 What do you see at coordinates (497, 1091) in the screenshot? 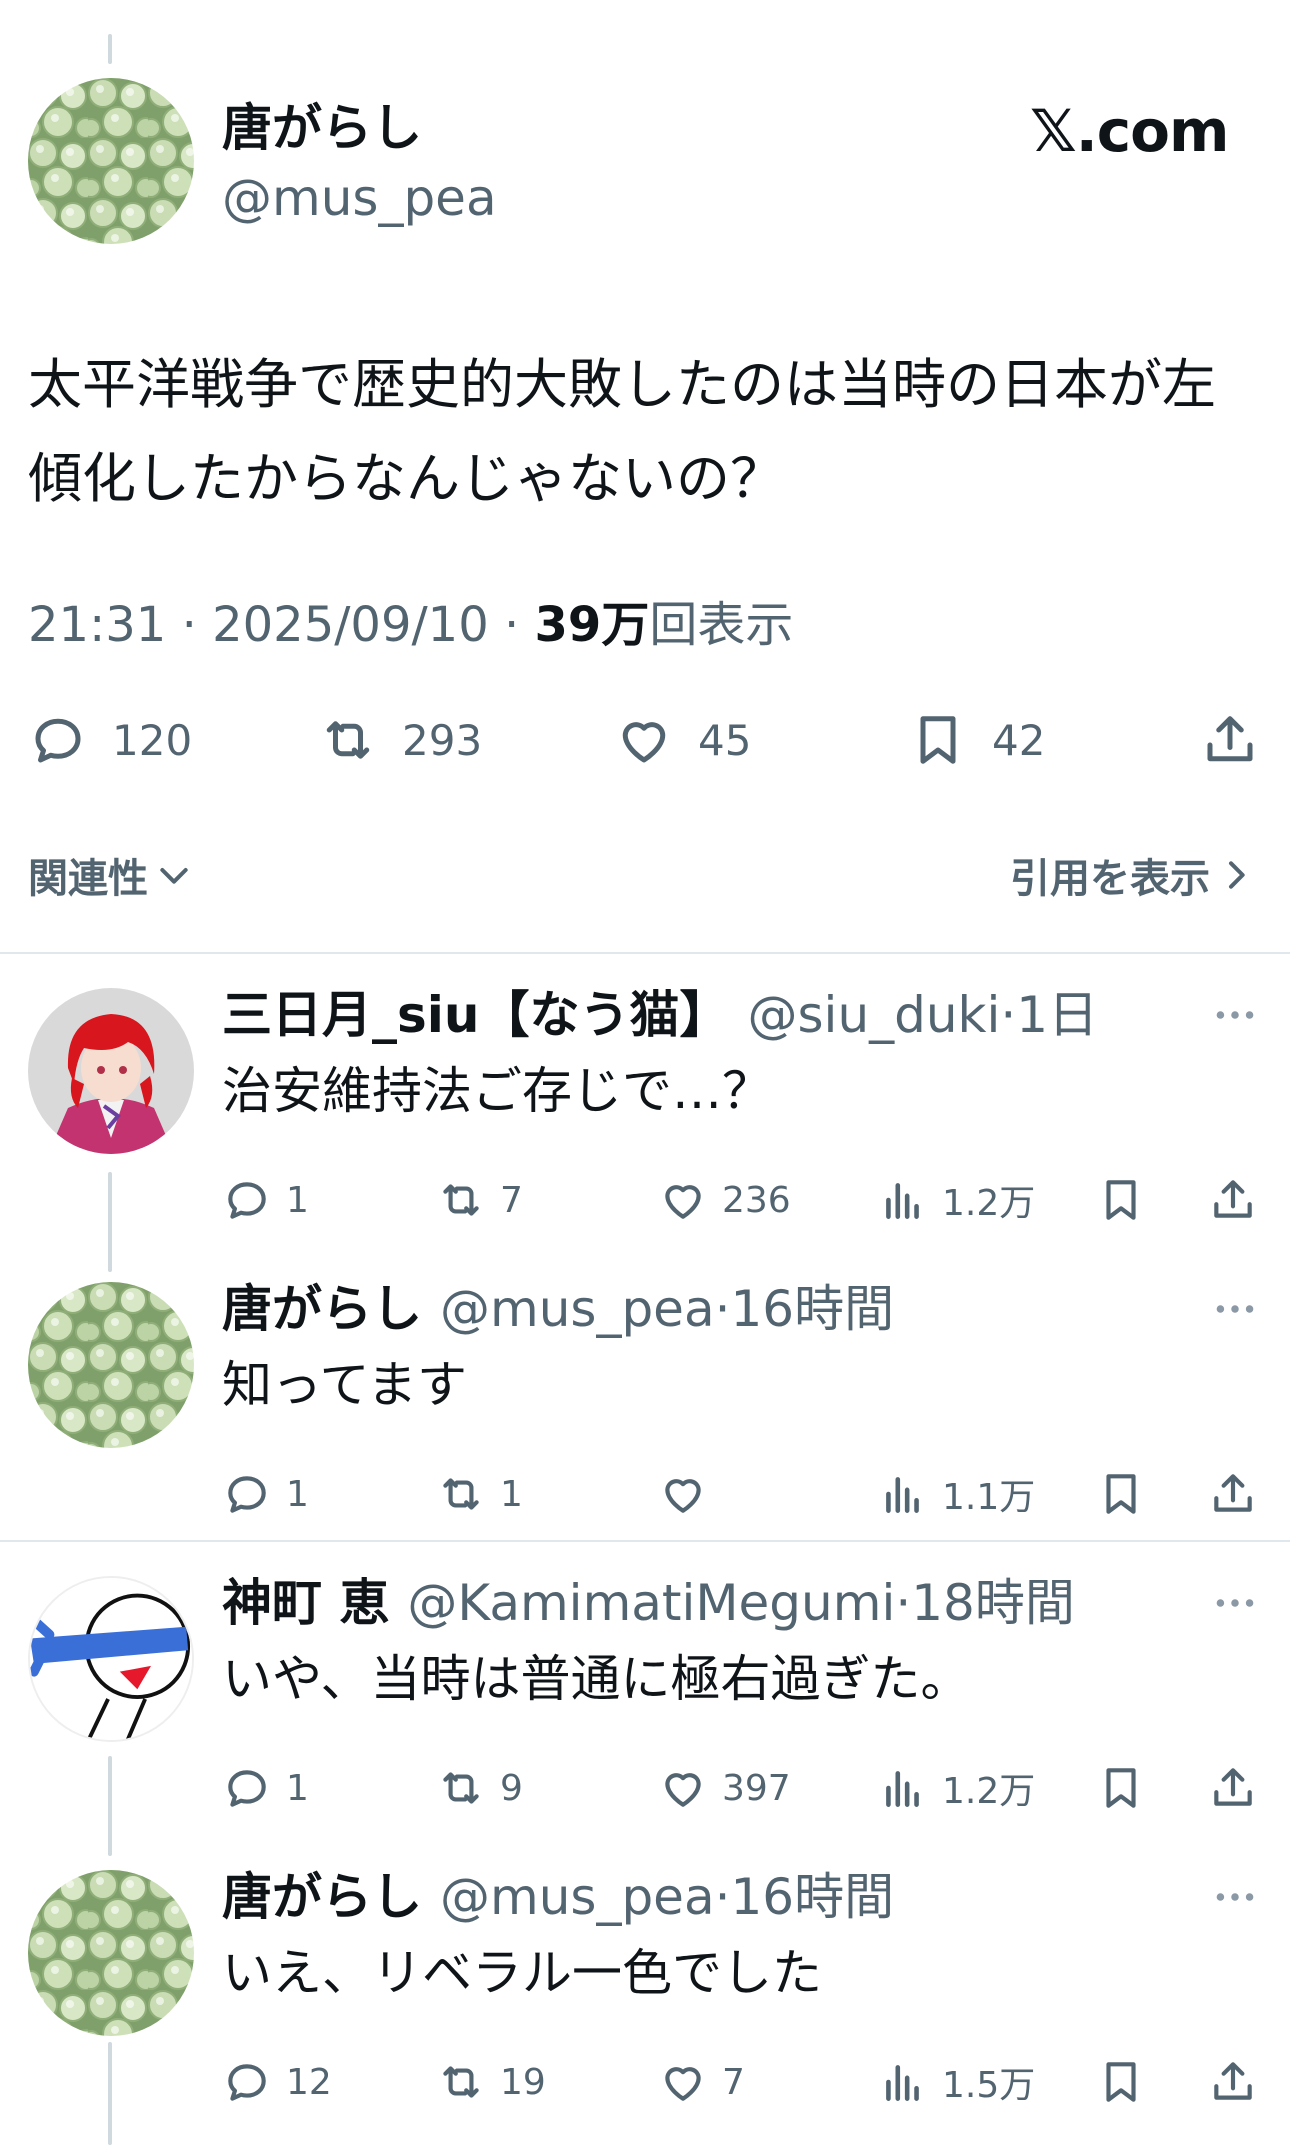
I see `reply-text: 治安維持法ご存じで…？` at bounding box center [497, 1091].